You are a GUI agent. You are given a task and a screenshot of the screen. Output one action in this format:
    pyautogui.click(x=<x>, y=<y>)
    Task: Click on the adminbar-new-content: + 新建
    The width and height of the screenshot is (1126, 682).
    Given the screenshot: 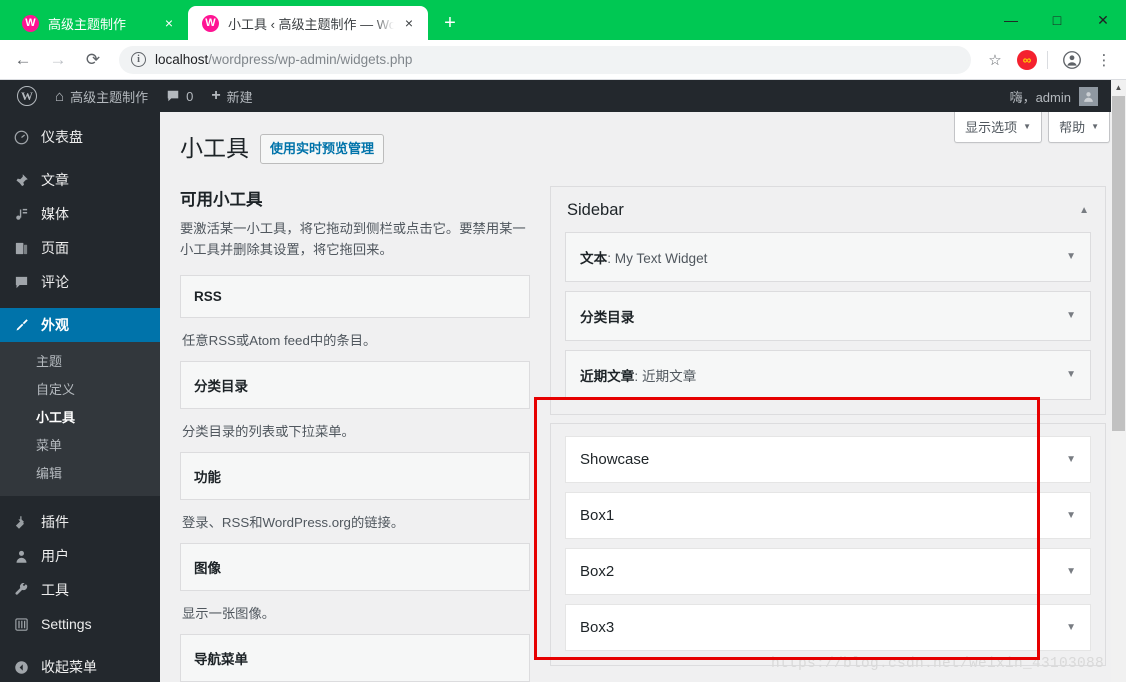 What is the action you would take?
    pyautogui.click(x=231, y=96)
    